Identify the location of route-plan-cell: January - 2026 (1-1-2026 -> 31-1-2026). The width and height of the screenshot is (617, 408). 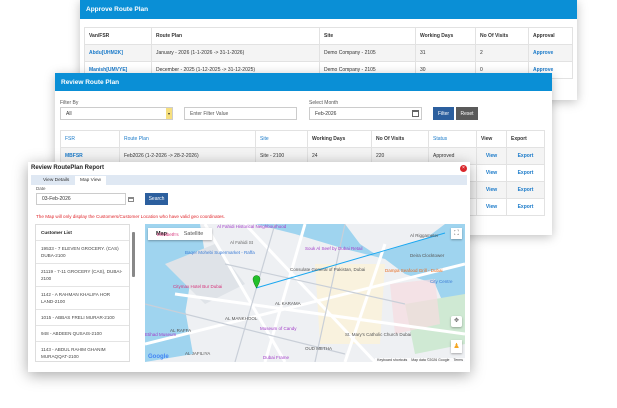
(235, 53).